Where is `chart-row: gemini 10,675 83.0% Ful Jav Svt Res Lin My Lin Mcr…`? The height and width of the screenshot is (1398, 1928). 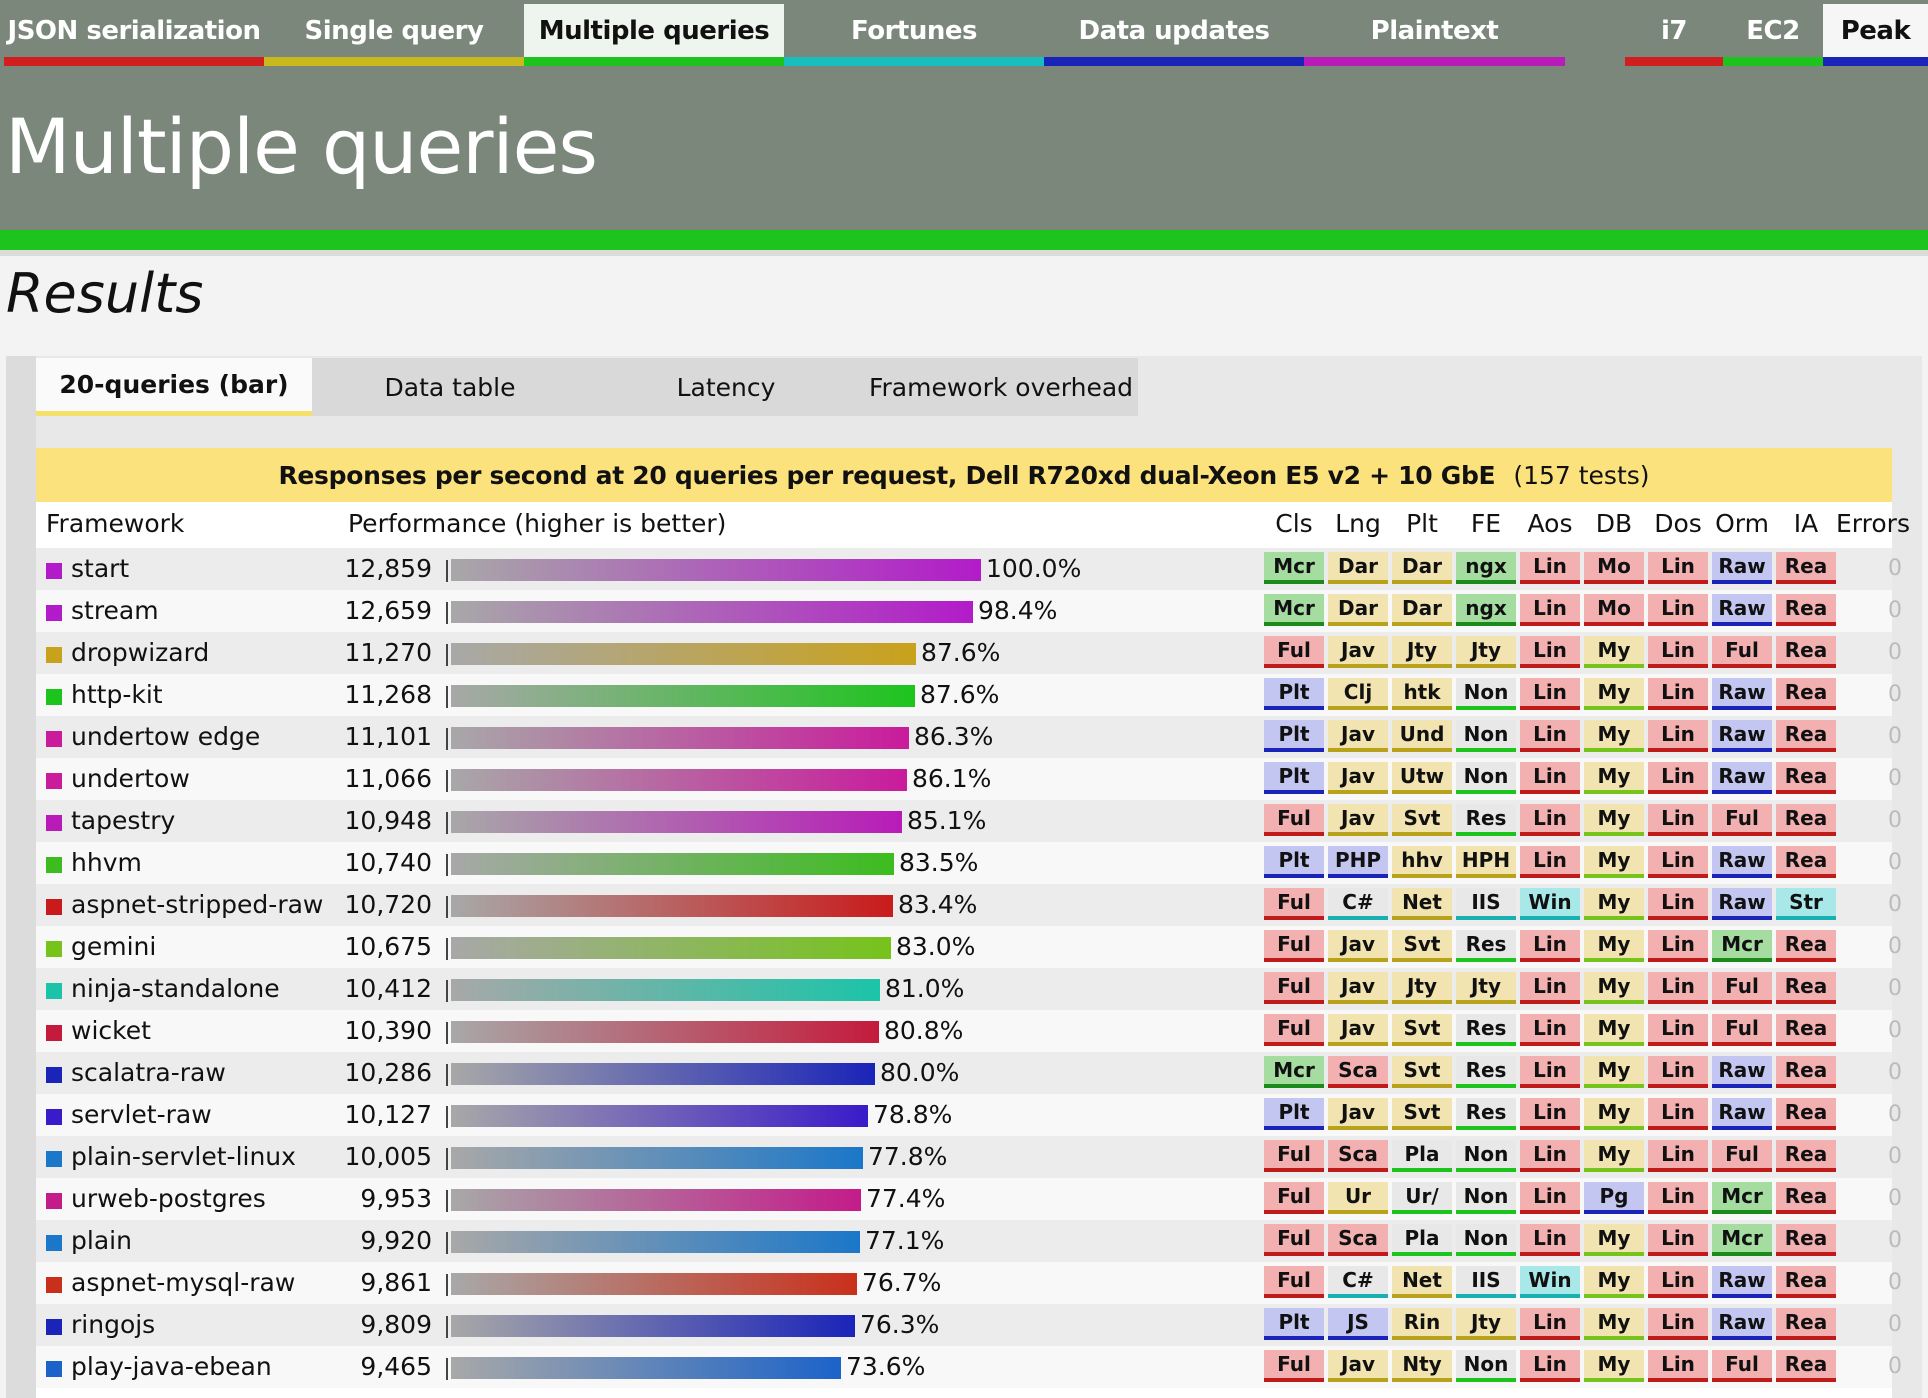
chart-row: gemini 10,675 83.0% Ful Jav Svt Res Lin My Lin Mcr… is located at coordinates (969, 947).